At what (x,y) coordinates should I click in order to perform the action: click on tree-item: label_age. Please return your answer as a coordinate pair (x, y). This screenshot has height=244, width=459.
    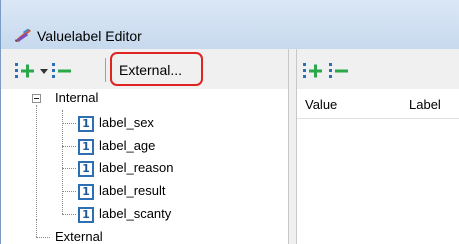
    Looking at the image, I should click on (127, 145).